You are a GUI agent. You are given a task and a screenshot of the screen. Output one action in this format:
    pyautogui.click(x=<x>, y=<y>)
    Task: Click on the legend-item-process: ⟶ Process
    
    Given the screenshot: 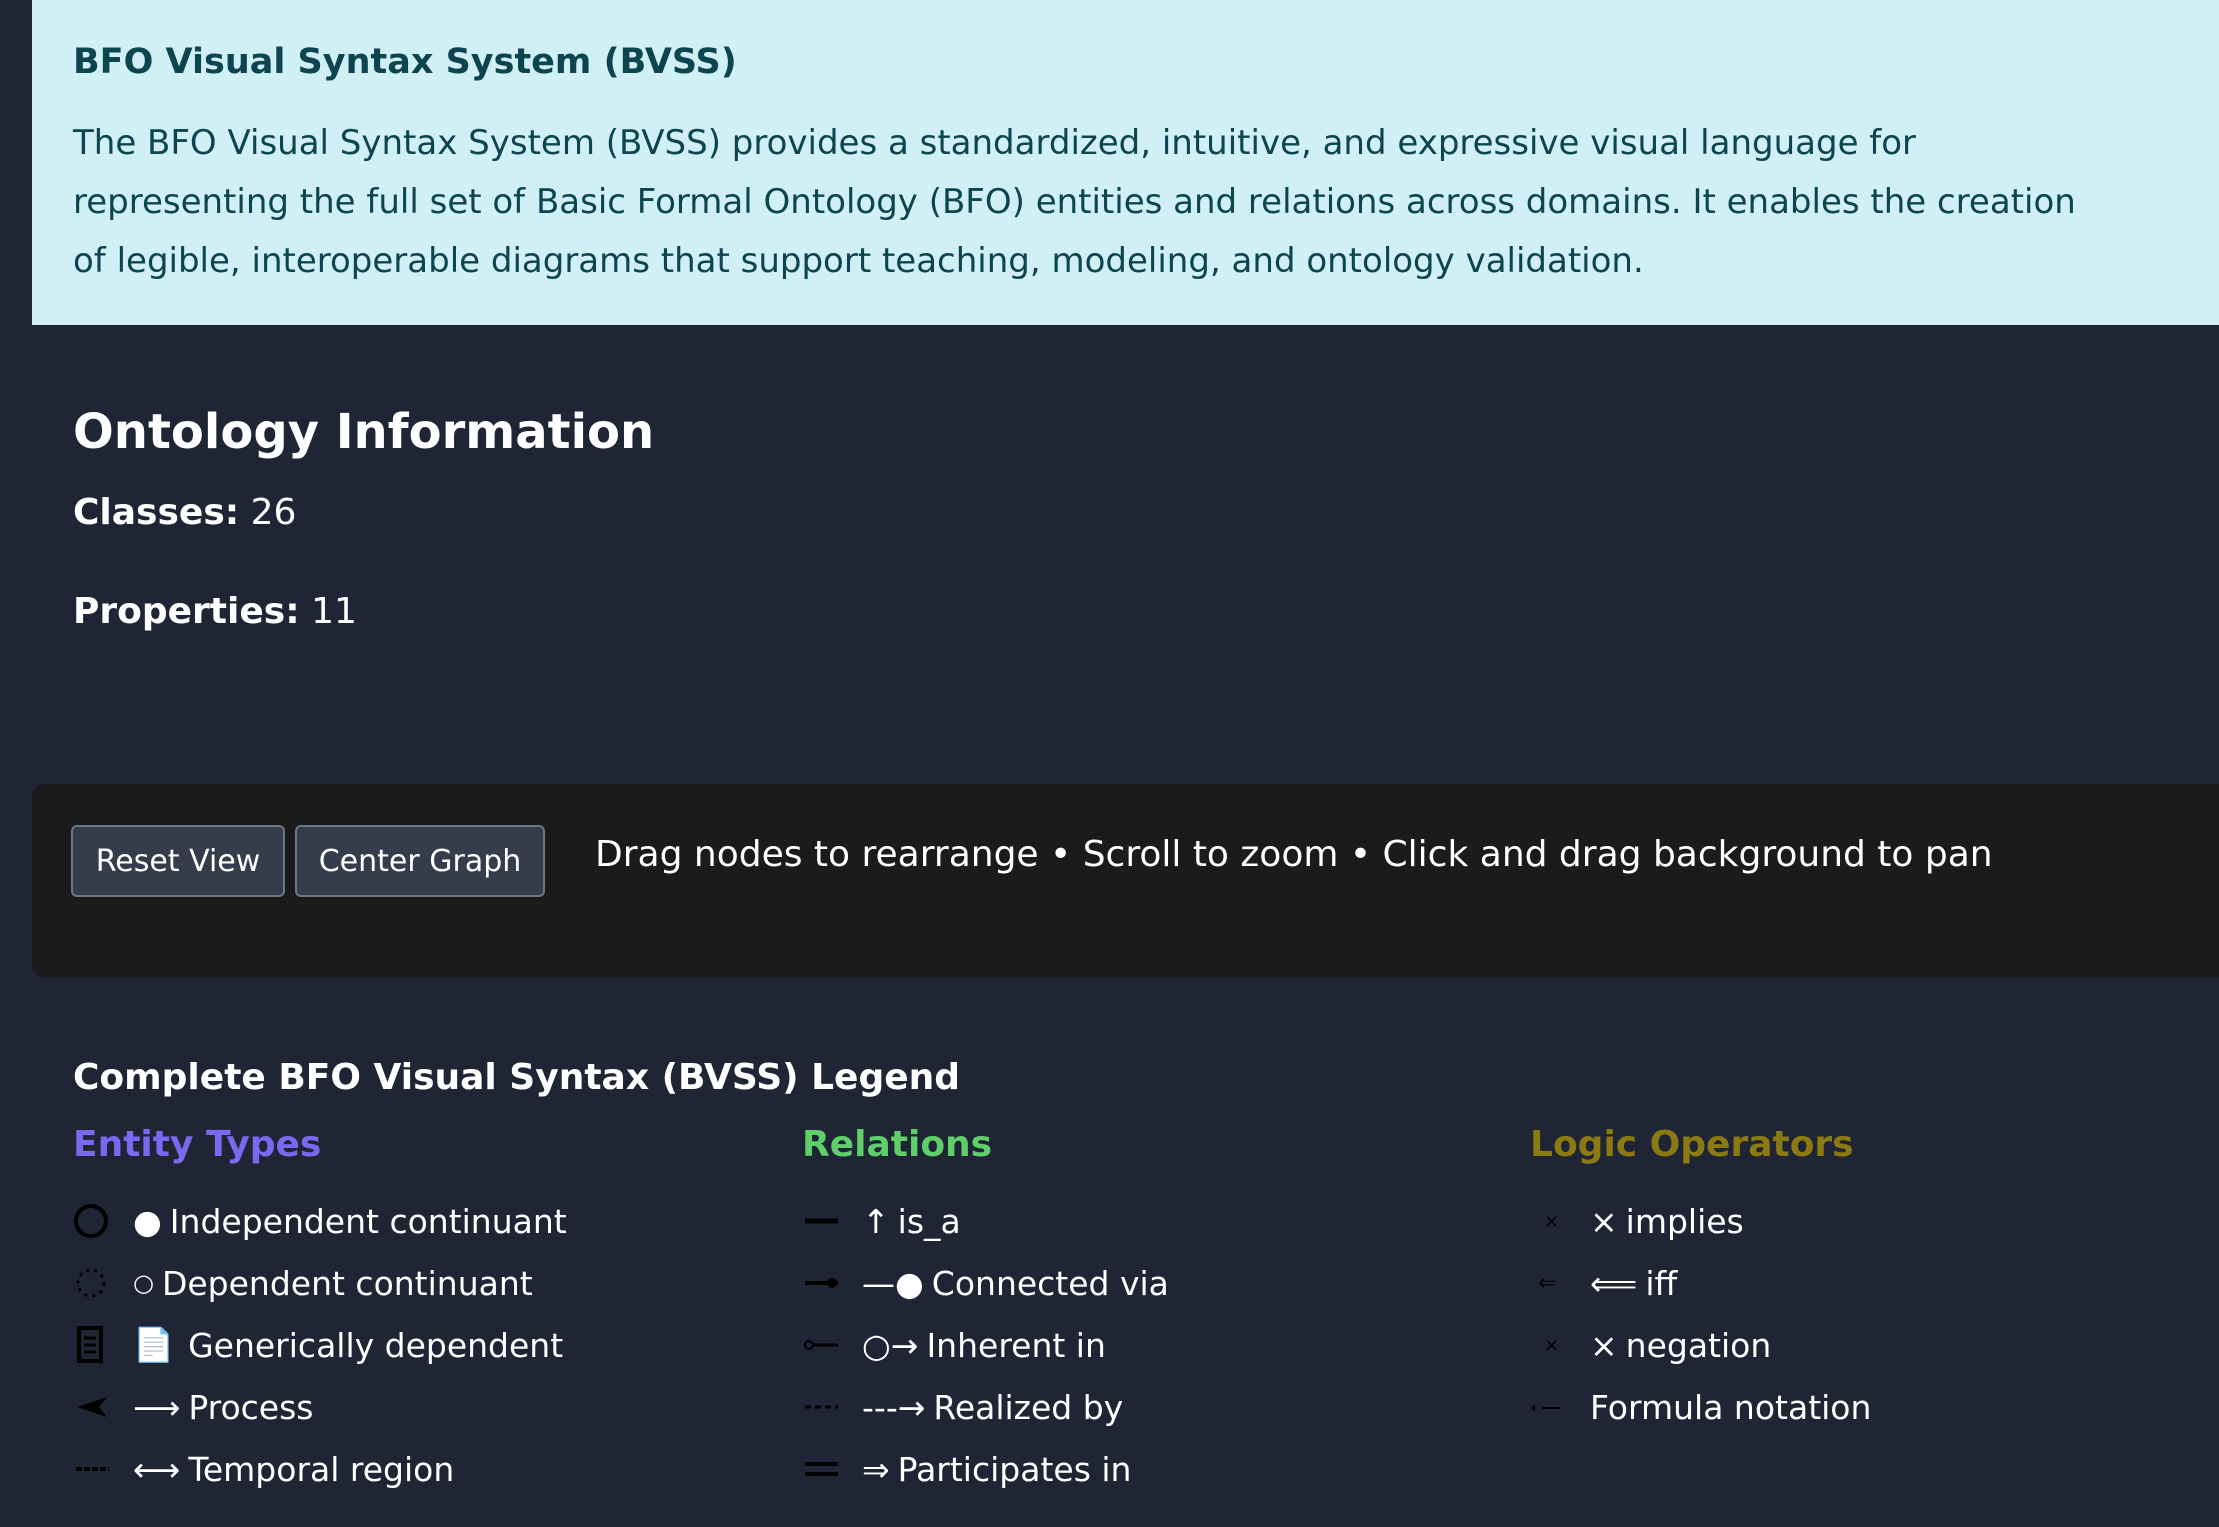 What is the action you would take?
    pyautogui.click(x=193, y=1407)
    